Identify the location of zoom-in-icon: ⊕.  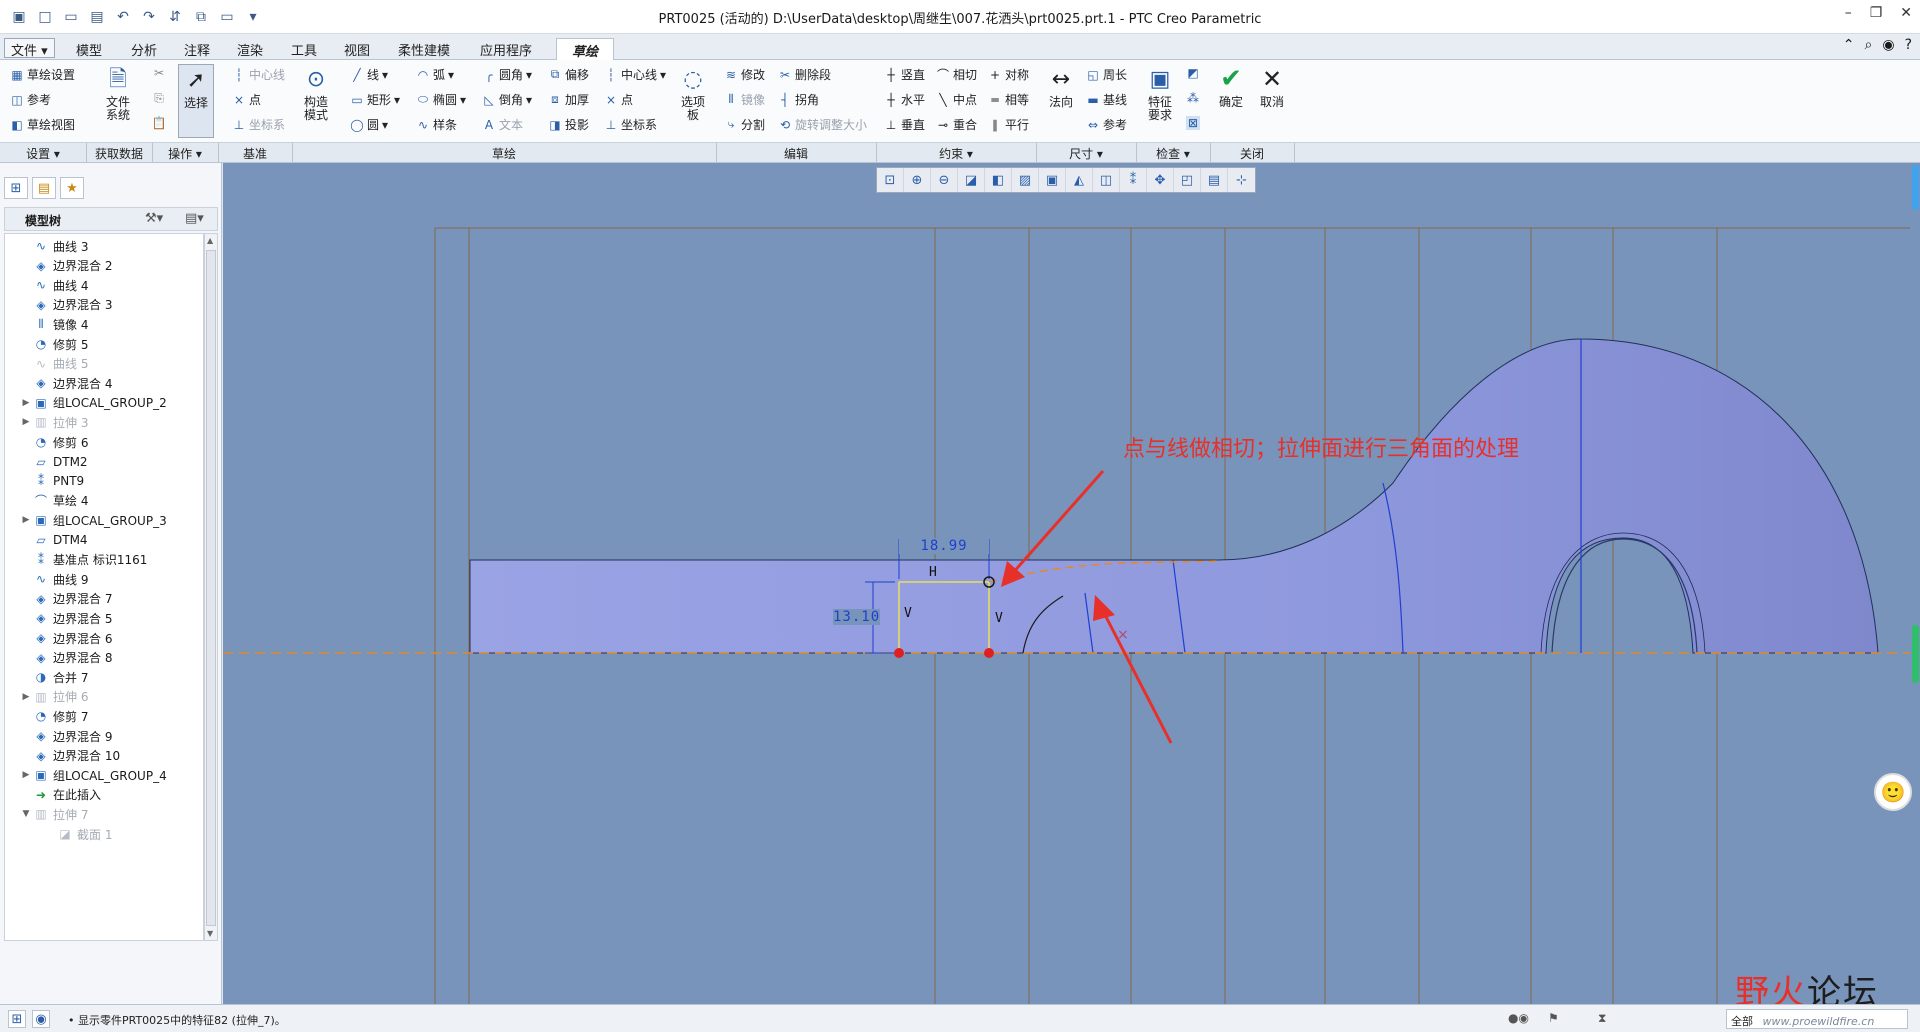
(917, 180).